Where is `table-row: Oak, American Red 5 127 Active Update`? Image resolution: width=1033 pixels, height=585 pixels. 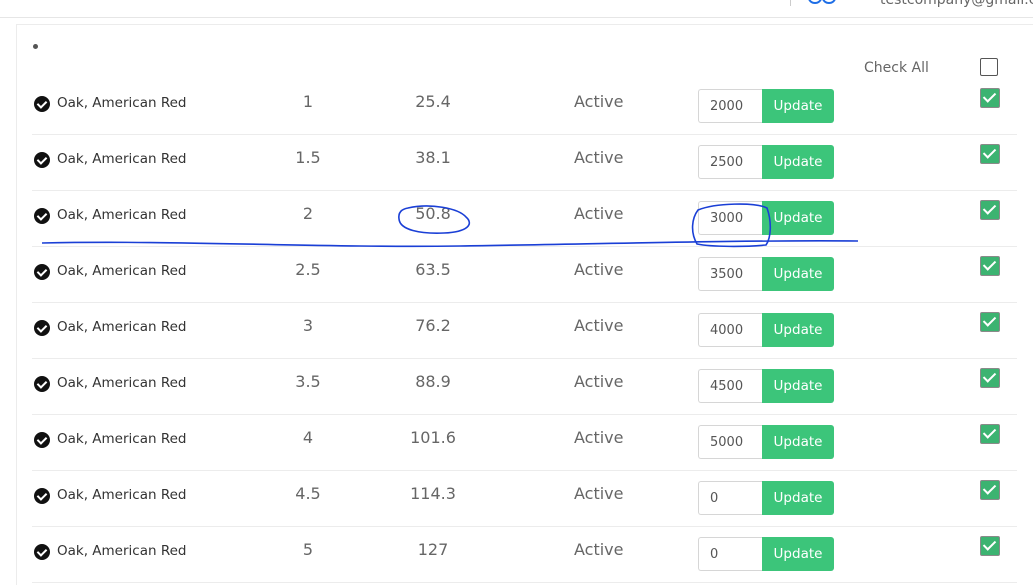
table-row: Oak, American Red 5 127 Active Update is located at coordinates (524, 554).